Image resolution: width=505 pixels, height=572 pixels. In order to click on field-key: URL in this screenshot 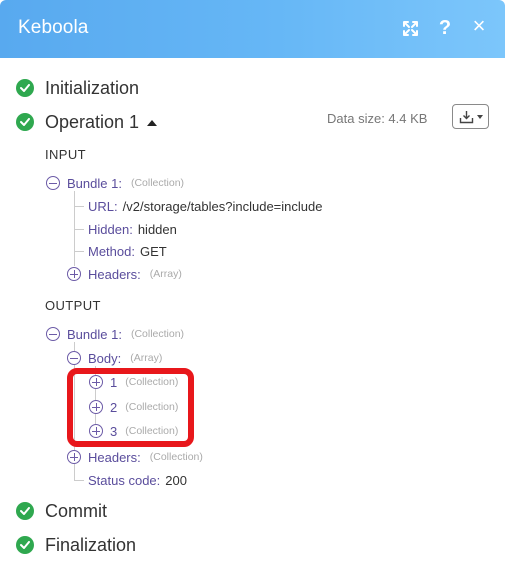, I will do `click(101, 206)`.